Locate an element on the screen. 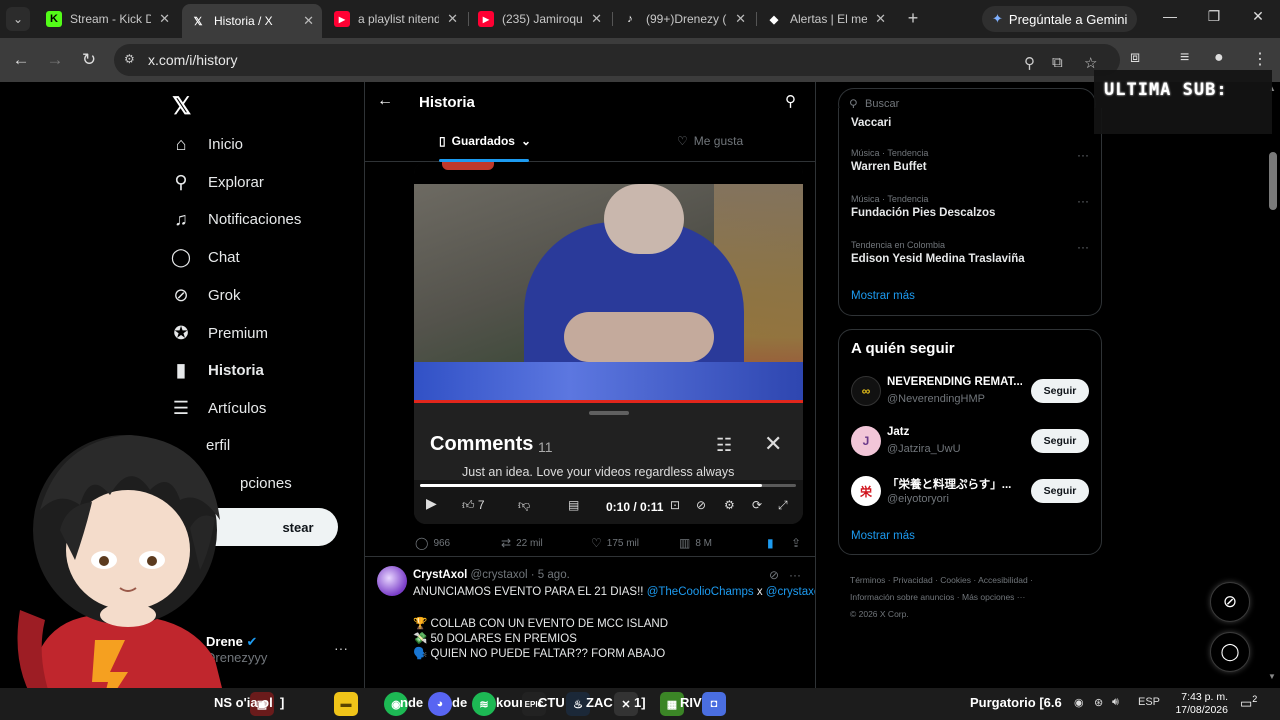  repost-button: ⇄ 22 mil is located at coordinates (522, 543).